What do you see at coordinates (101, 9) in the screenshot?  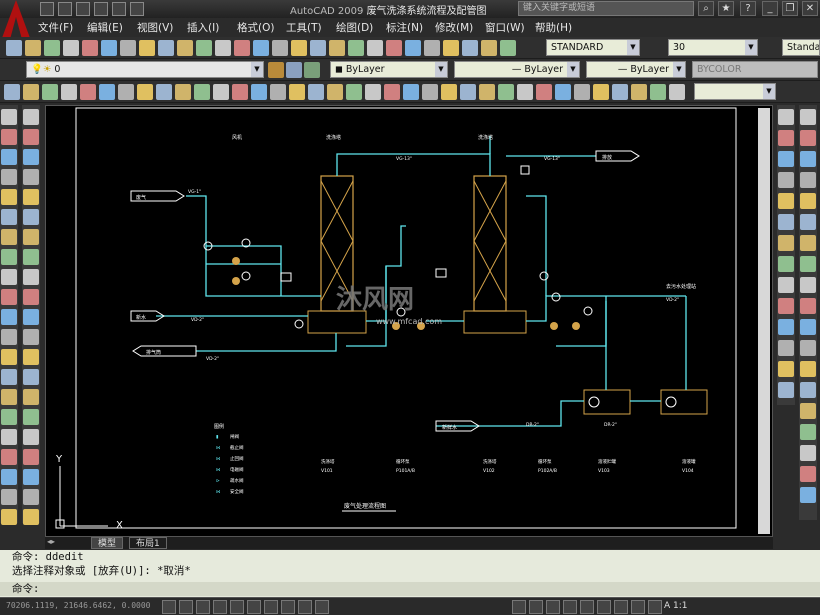 I see `print-icon` at bounding box center [101, 9].